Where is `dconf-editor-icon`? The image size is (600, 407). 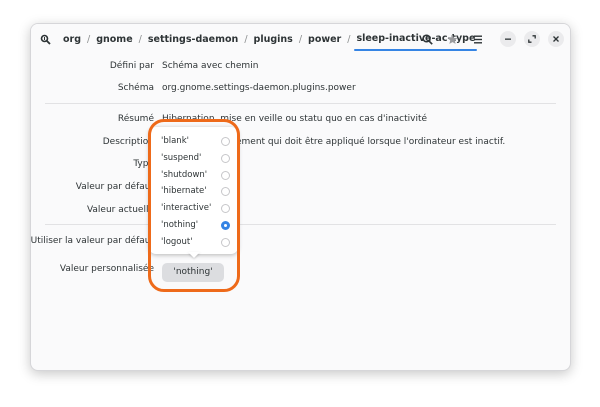 dconf-editor-icon is located at coordinates (45, 39).